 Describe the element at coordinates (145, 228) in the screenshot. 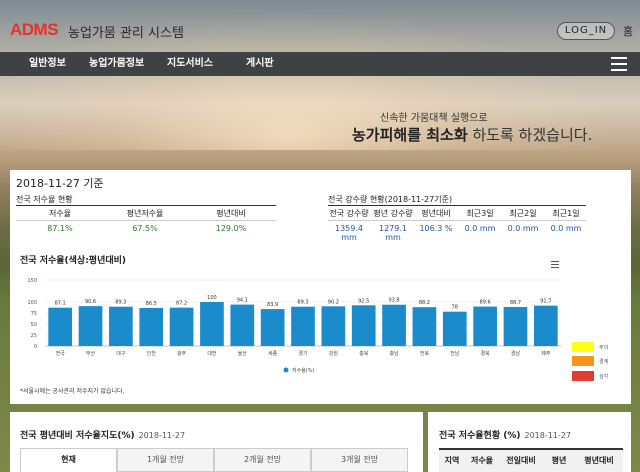

I see `reservoir-value-normal: 67.5%` at that location.